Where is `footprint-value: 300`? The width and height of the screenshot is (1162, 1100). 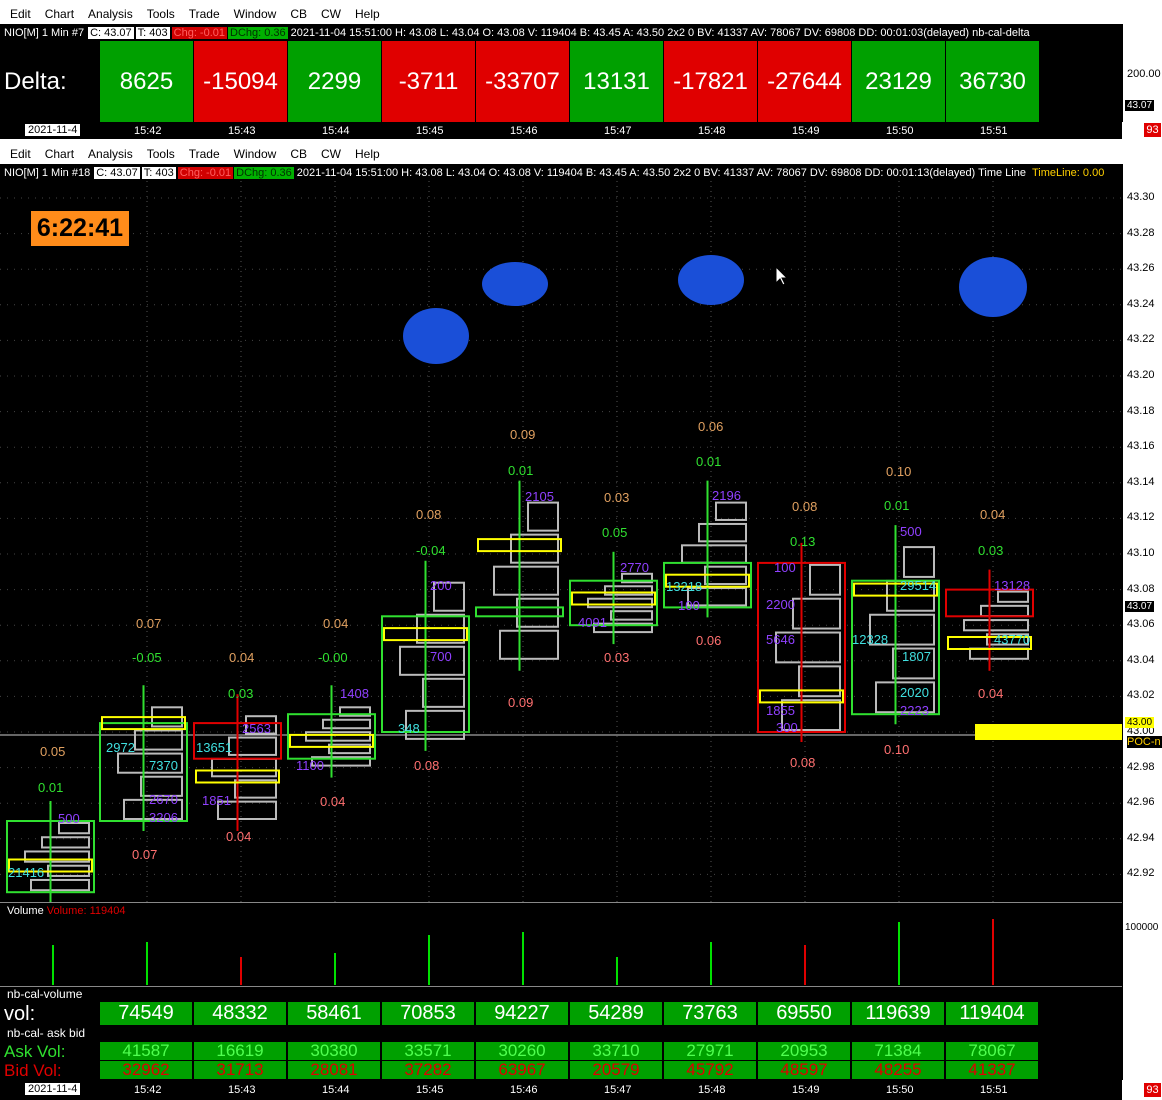 footprint-value: 300 is located at coordinates (787, 727).